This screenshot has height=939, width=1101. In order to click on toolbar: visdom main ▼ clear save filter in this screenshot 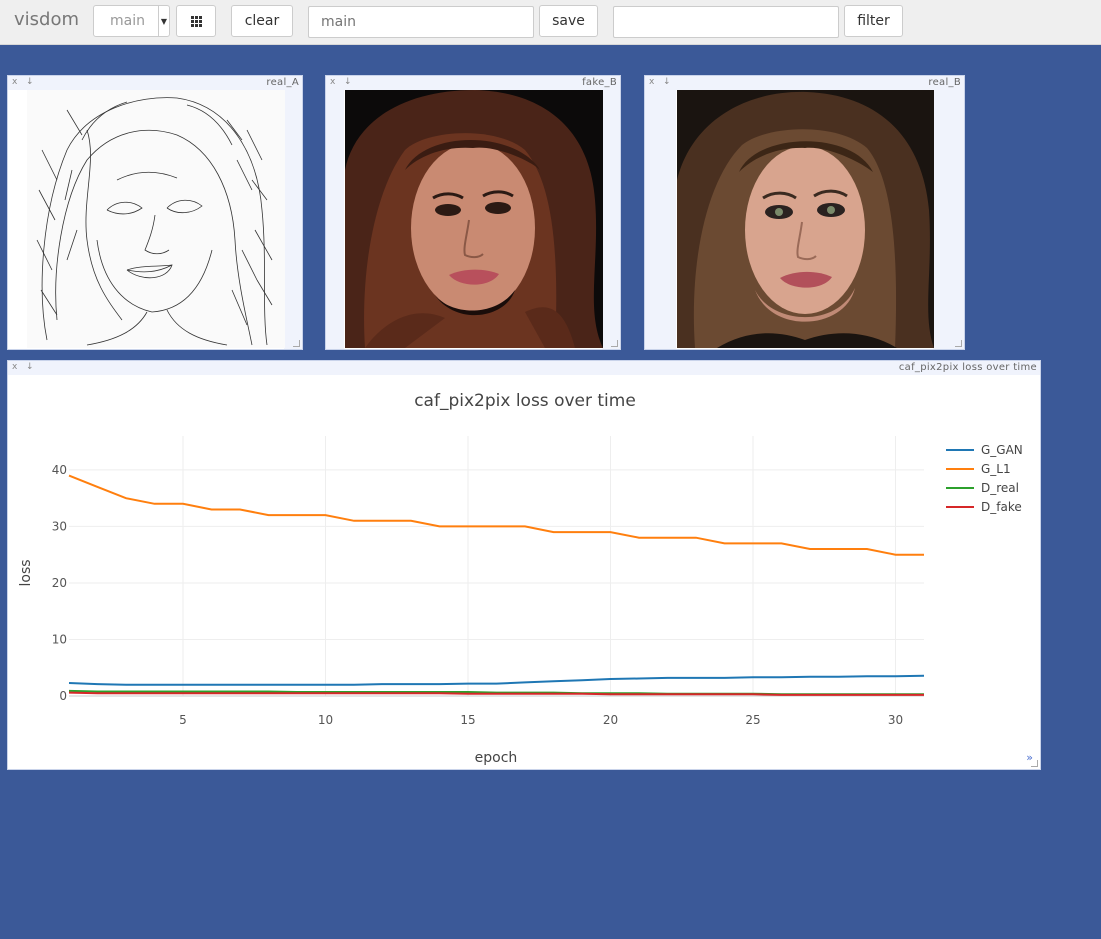, I will do `click(550, 22)`.